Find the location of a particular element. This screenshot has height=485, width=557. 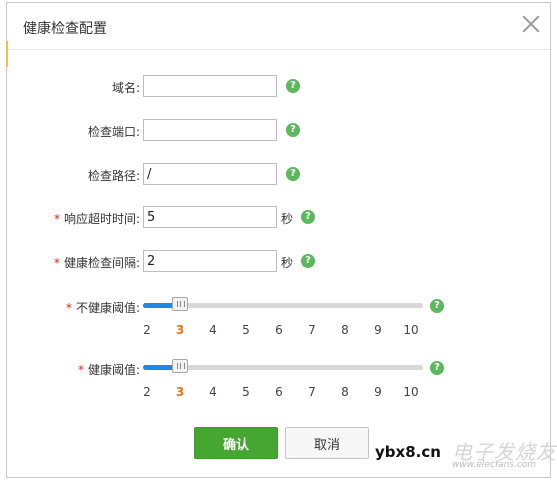

unhealthy-threshold-label: * 不健康阈值: is located at coordinates (103, 307).